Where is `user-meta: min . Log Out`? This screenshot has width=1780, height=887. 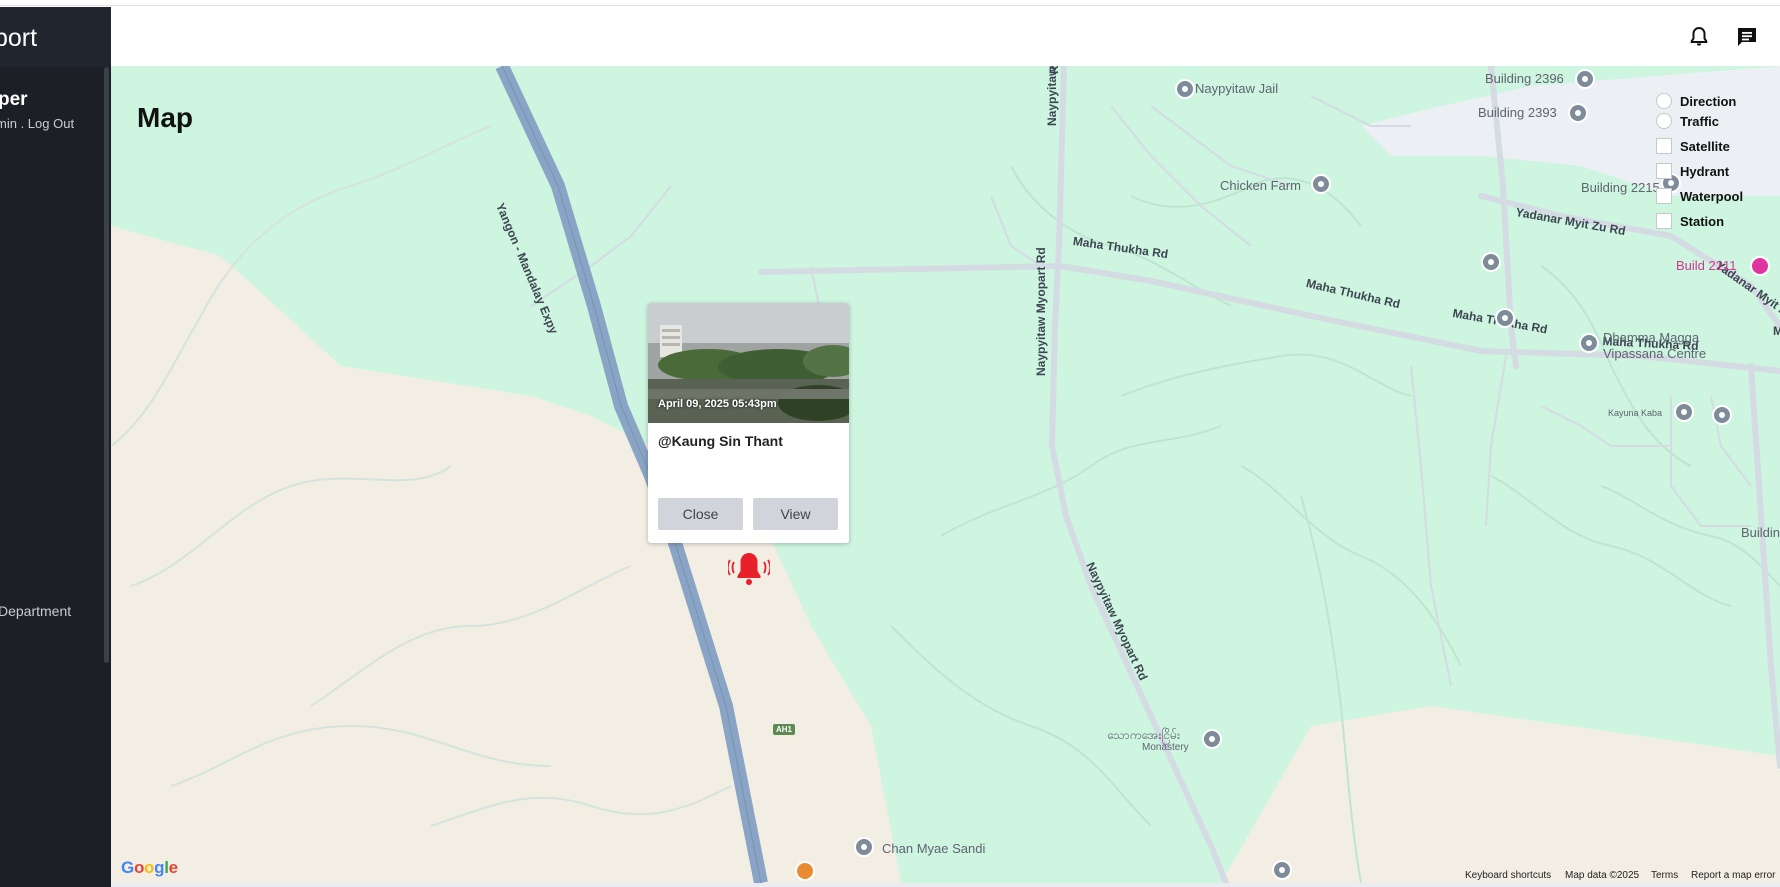 user-meta: min . Log Out is located at coordinates (37, 123).